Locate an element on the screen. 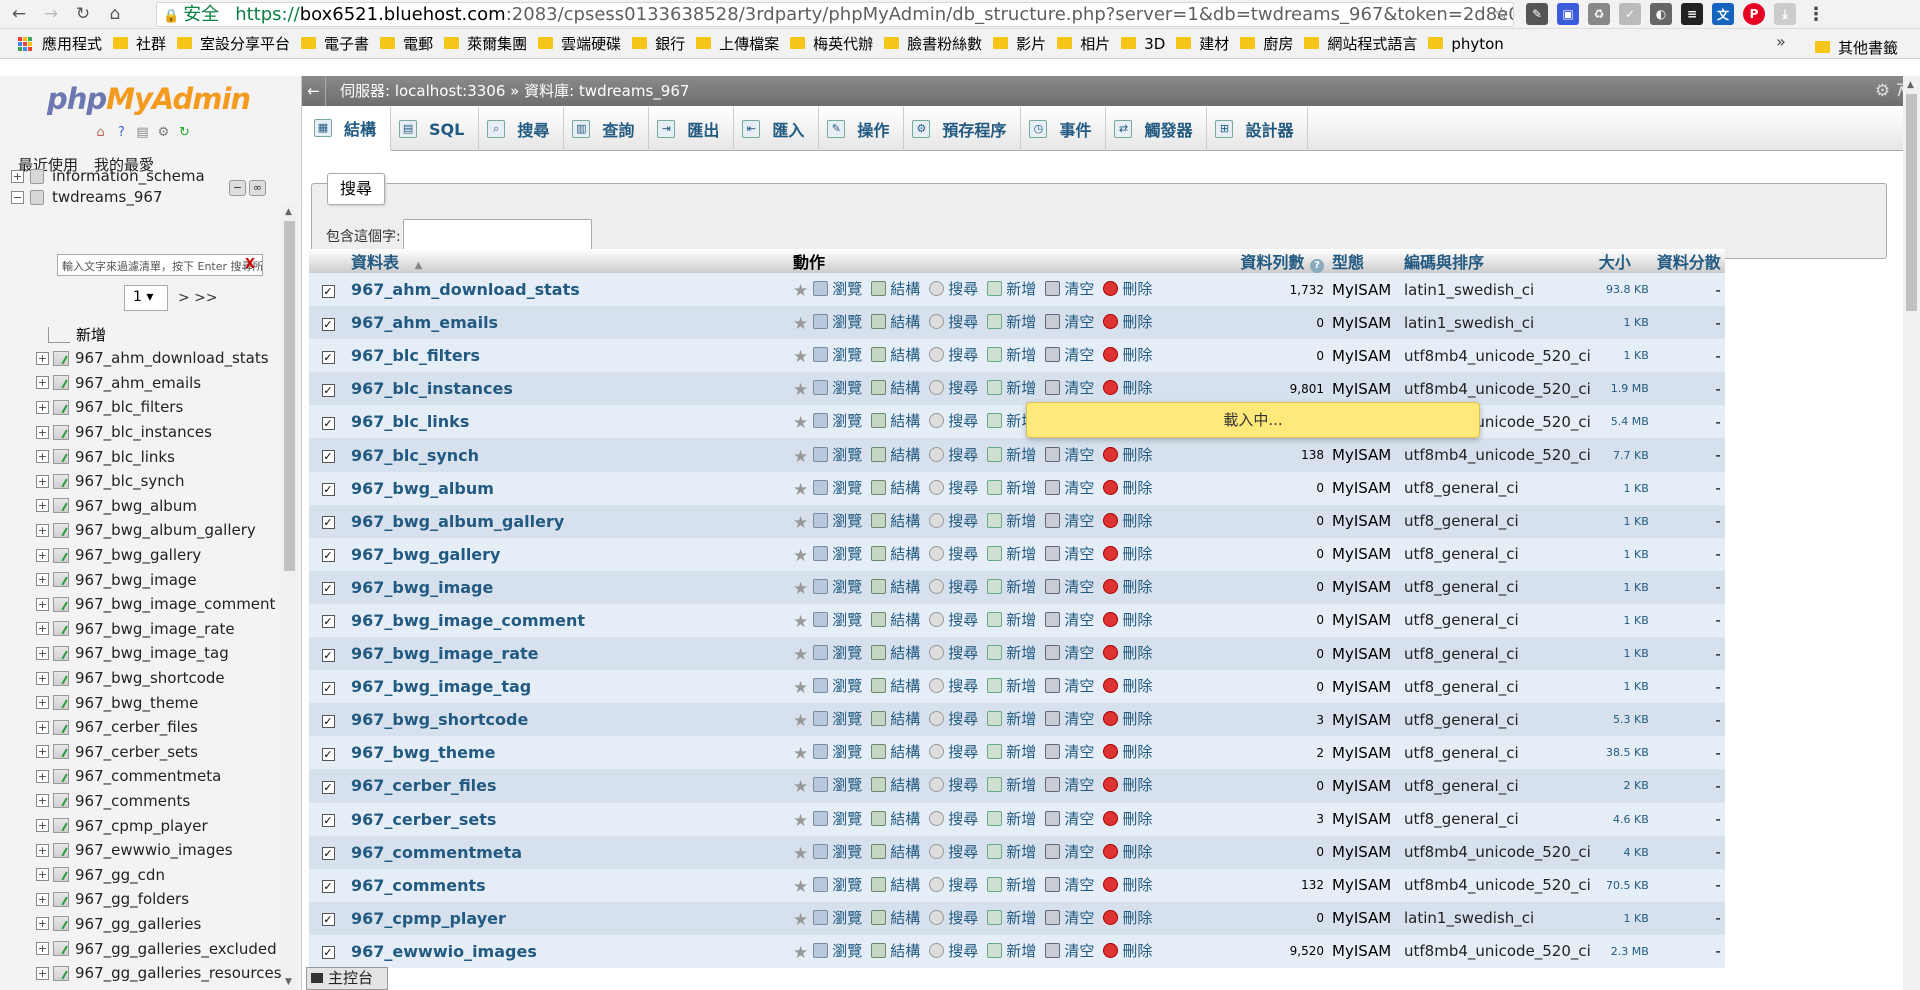 This screenshot has height=990, width=1920. page-scrollbar: ▲ is located at coordinates (1911, 533).